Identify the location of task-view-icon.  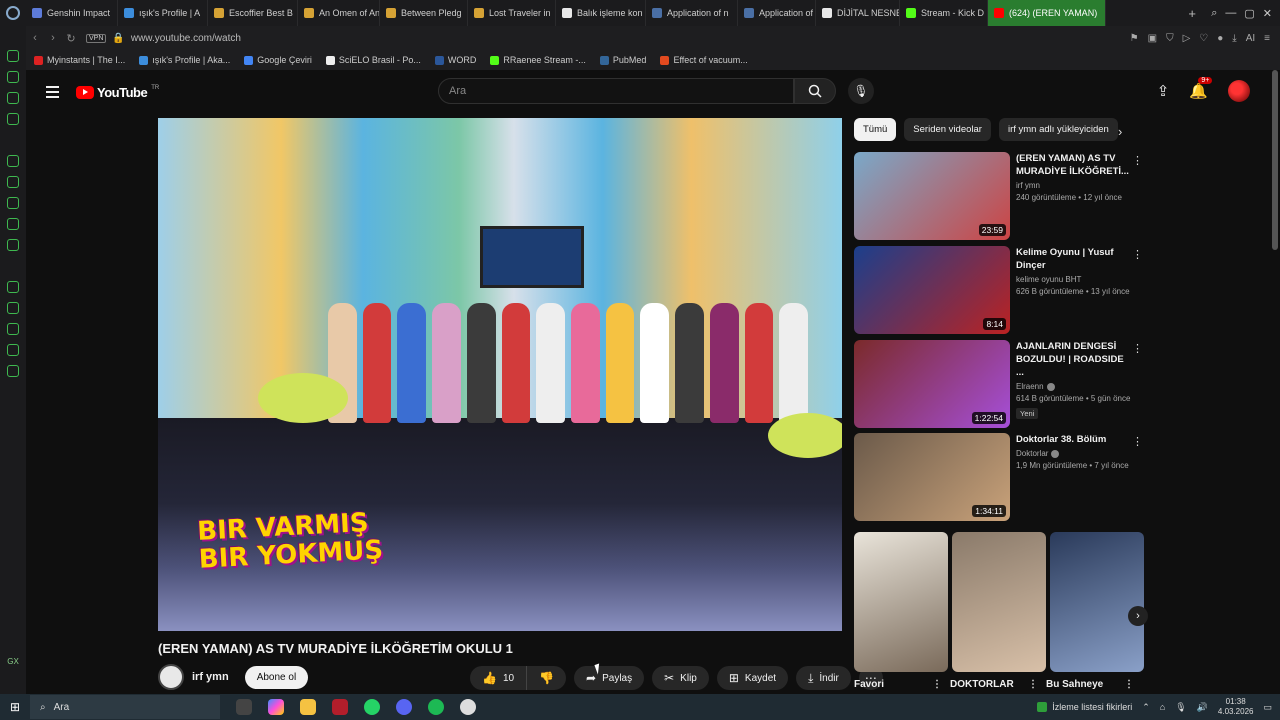
(244, 707).